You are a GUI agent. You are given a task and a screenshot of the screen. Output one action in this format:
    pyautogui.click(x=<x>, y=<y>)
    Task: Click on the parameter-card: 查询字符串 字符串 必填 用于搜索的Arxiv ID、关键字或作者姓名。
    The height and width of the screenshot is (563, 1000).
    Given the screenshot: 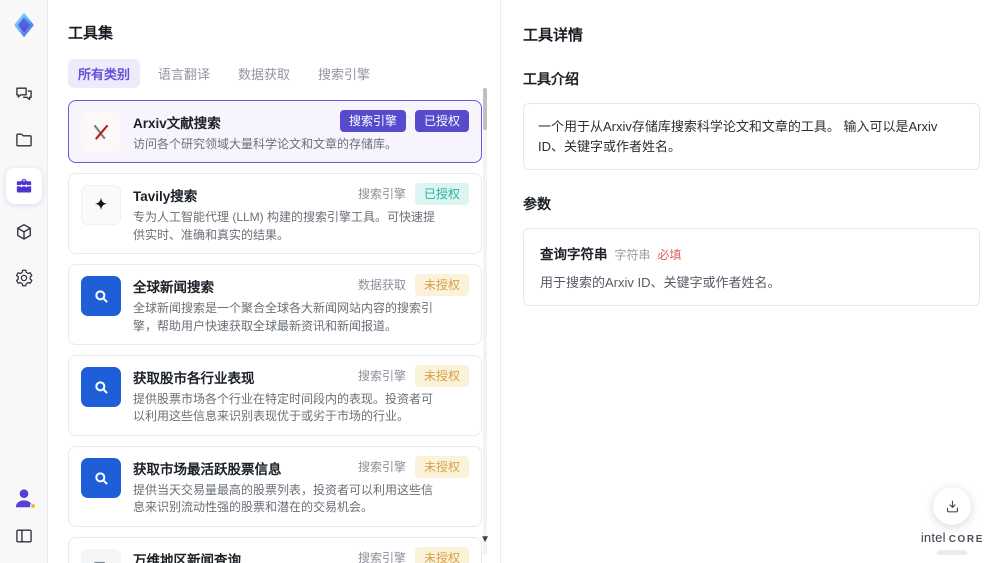 What is the action you would take?
    pyautogui.click(x=751, y=267)
    